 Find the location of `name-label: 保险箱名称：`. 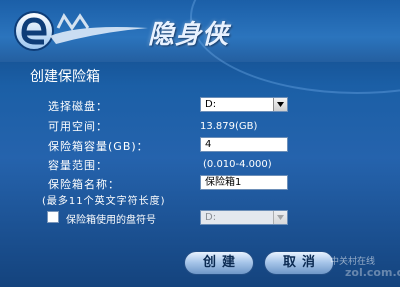

name-label: 保险箱名称： is located at coordinates (84, 184).